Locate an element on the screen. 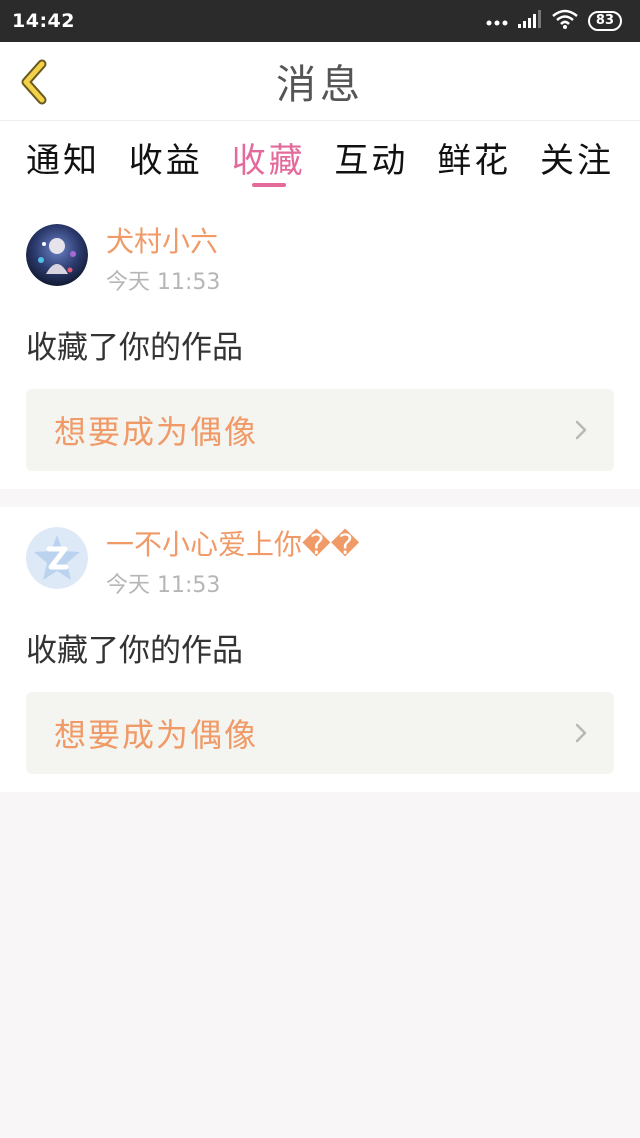 The width and height of the screenshot is (640, 1138). username: 一不小心爱上你�� is located at coordinates (232, 545).